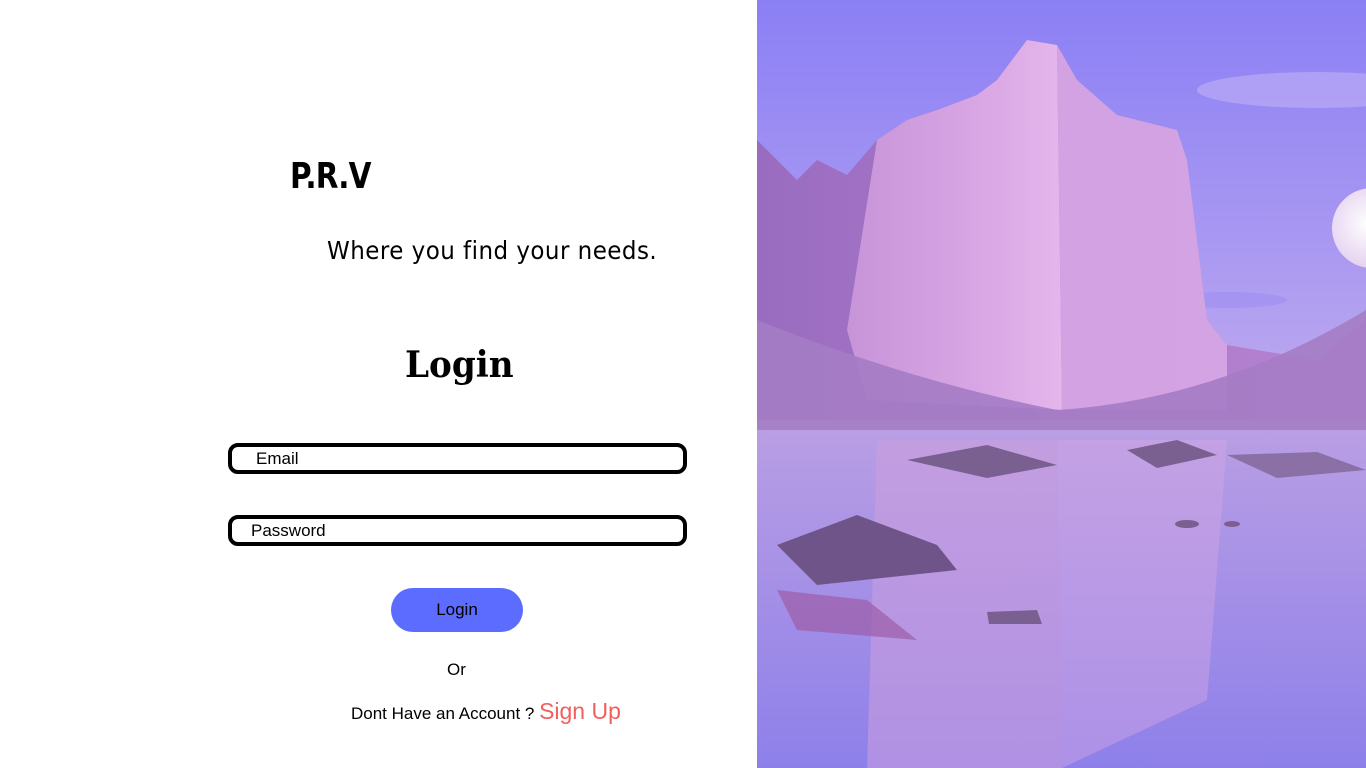  What do you see at coordinates (445, 713) in the screenshot?
I see `signup-prompt: Dont Have an Account ?` at bounding box center [445, 713].